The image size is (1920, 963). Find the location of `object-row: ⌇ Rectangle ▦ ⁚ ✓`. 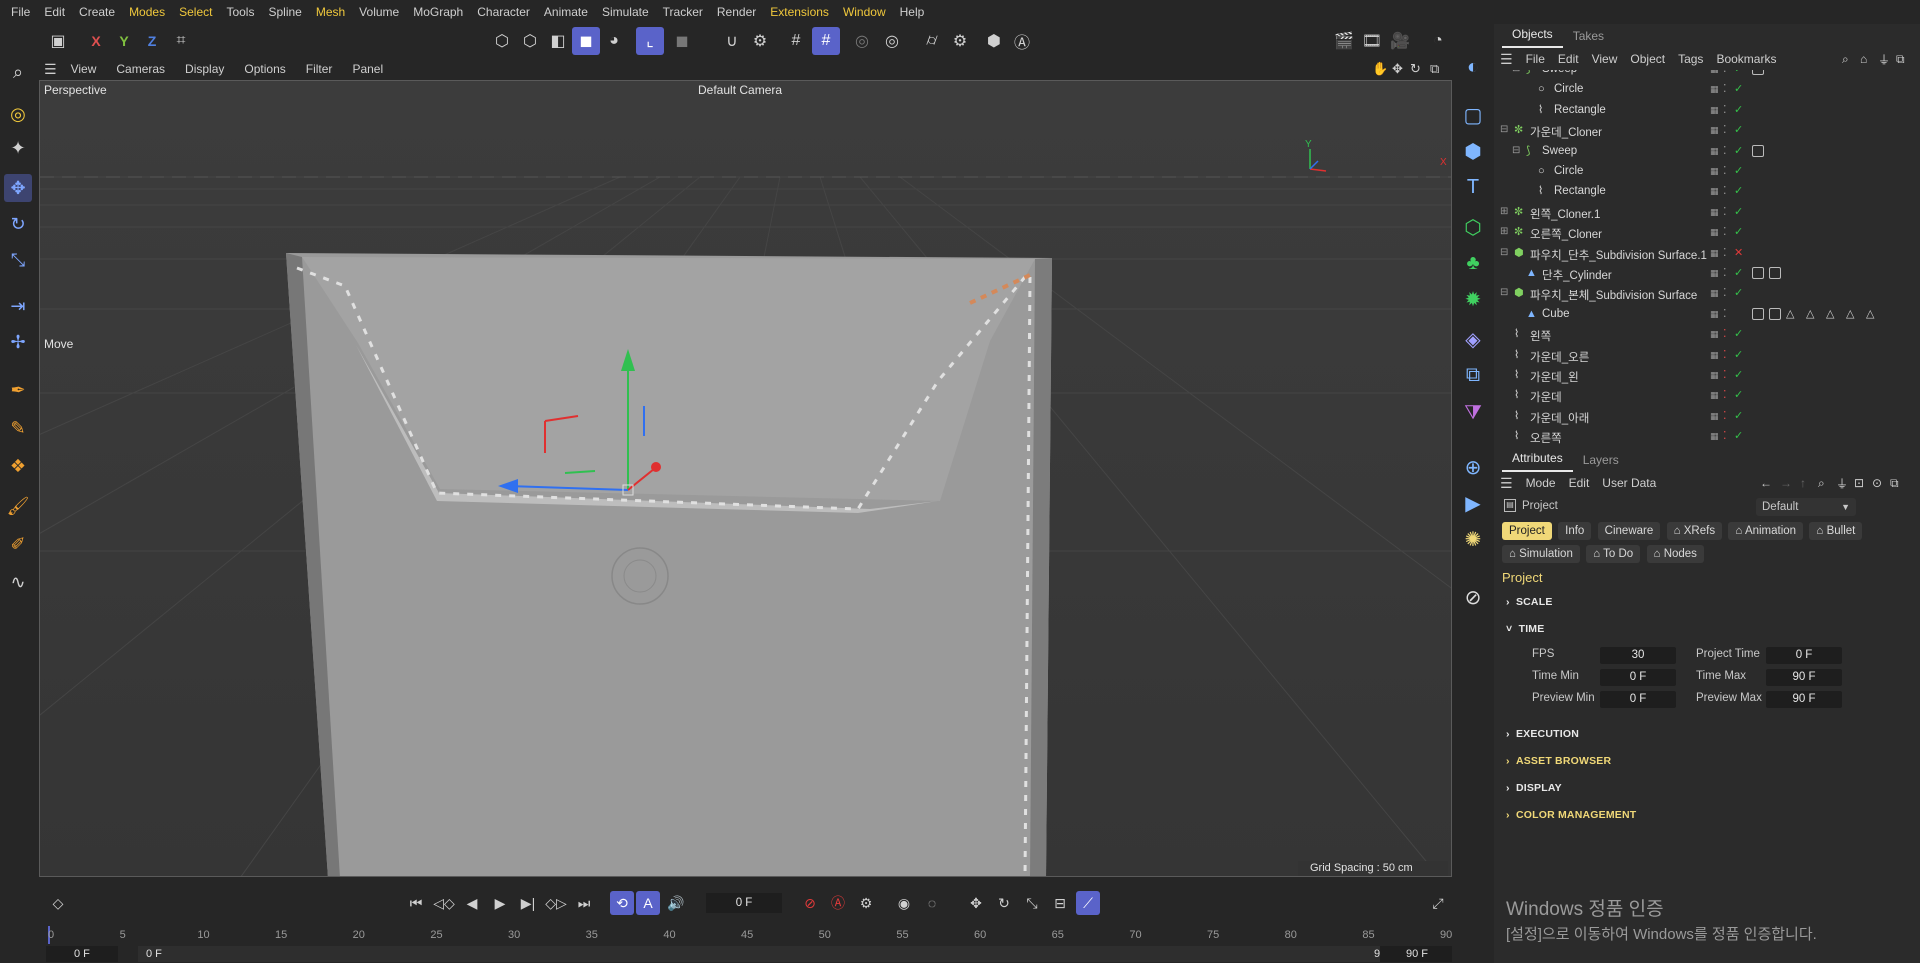

object-row: ⌇ Rectangle ▦ ⁚ ✓ is located at coordinates (1707, 192).